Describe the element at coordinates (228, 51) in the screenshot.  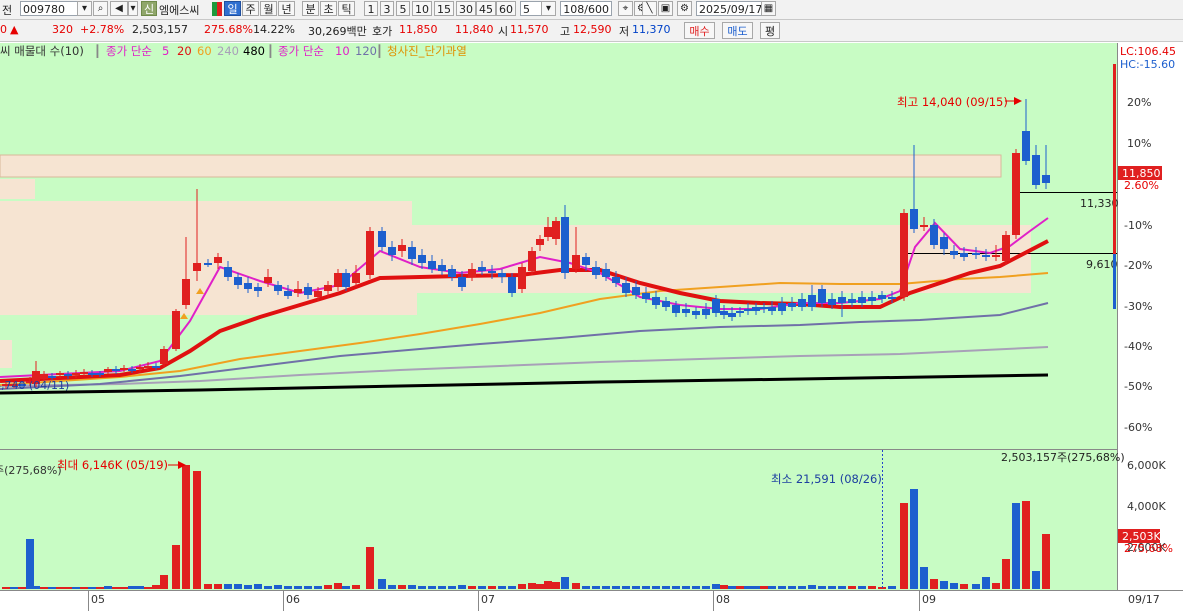
I see `legend-ma240: 240` at that location.